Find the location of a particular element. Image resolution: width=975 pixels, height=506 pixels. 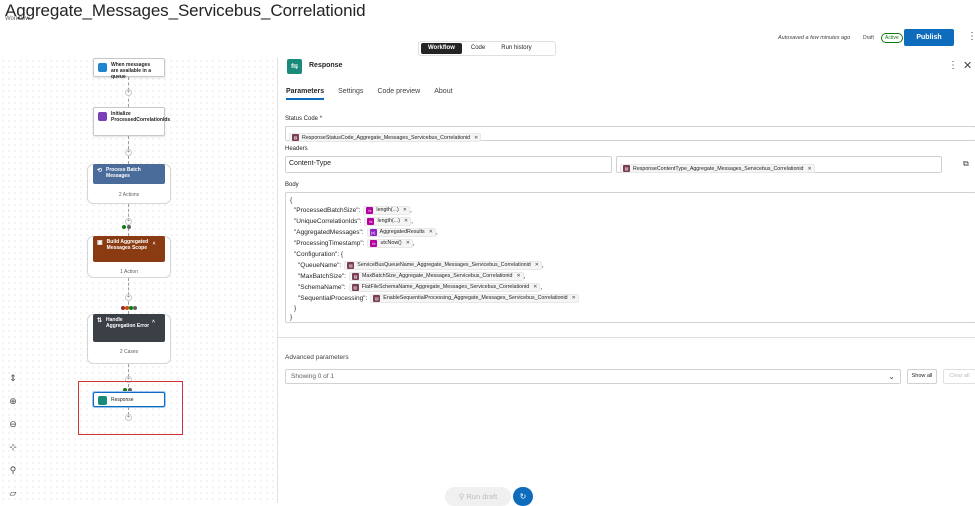

body-line: { is located at coordinates (291, 200).